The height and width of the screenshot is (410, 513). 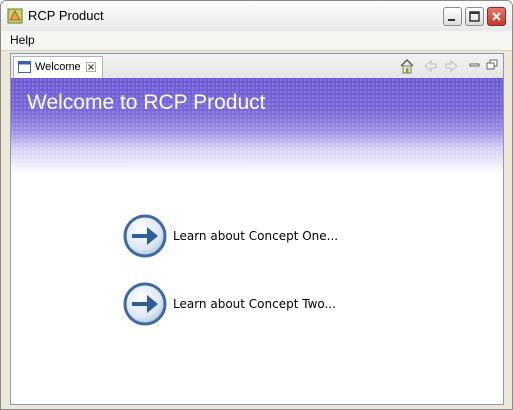 What do you see at coordinates (256, 16) in the screenshot?
I see `title-bar: RCP Product` at bounding box center [256, 16].